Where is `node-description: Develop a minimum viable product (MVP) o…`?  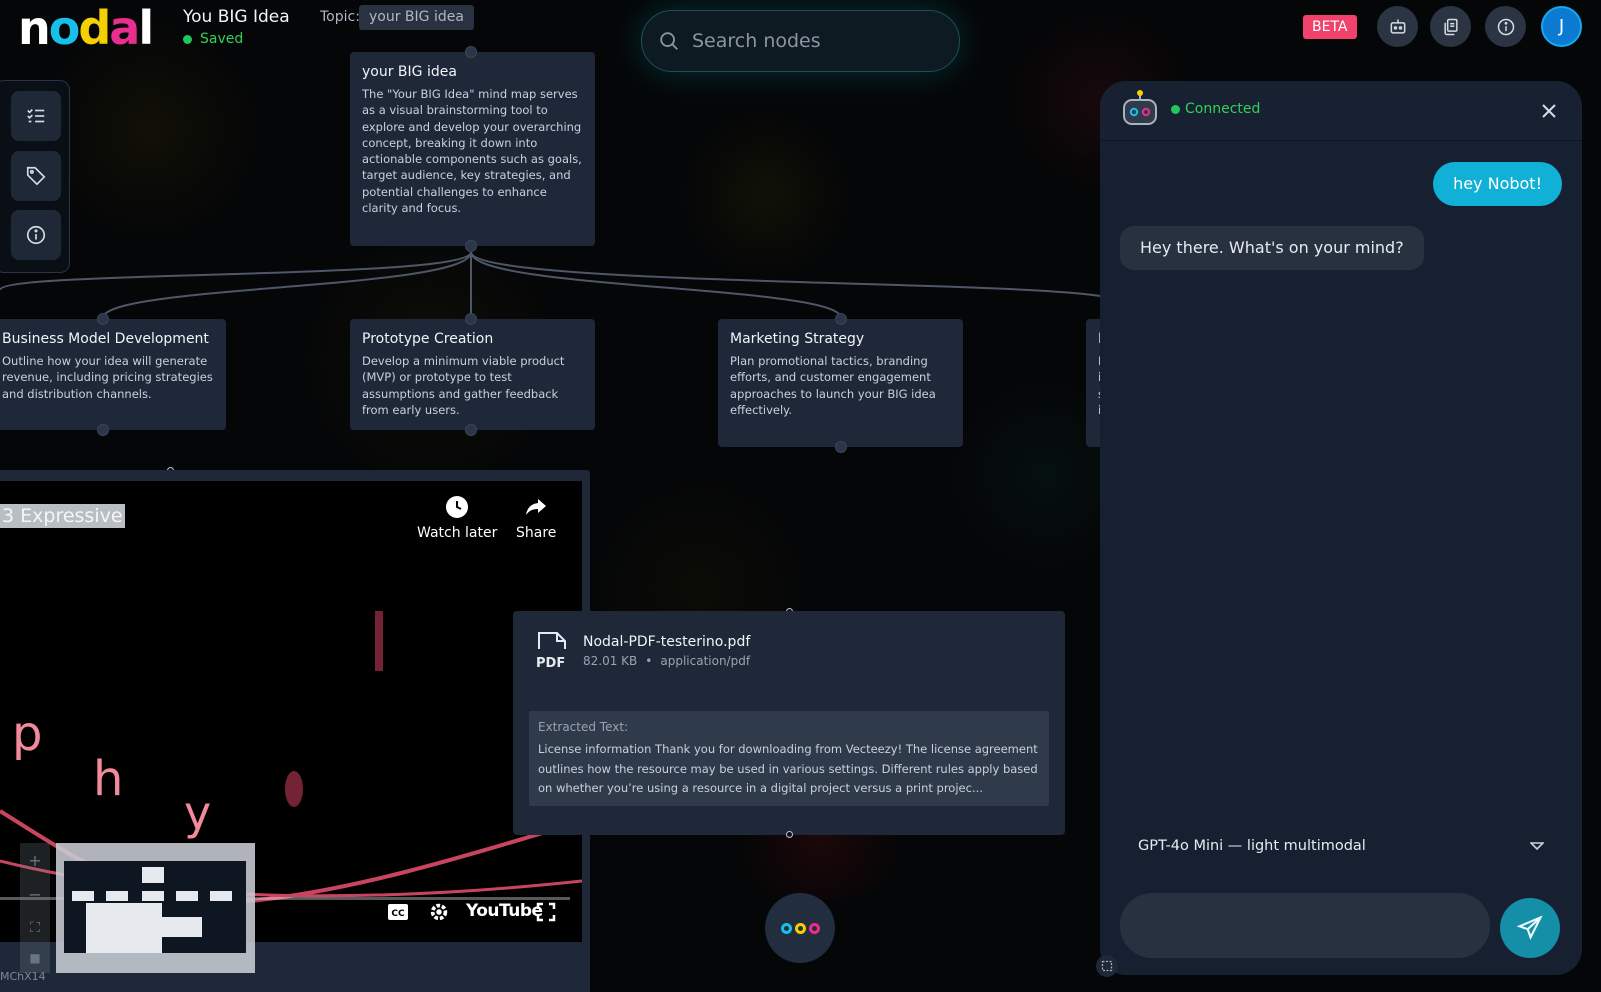 node-description: Develop a minimum viable product (MVP) o… is located at coordinates (463, 385).